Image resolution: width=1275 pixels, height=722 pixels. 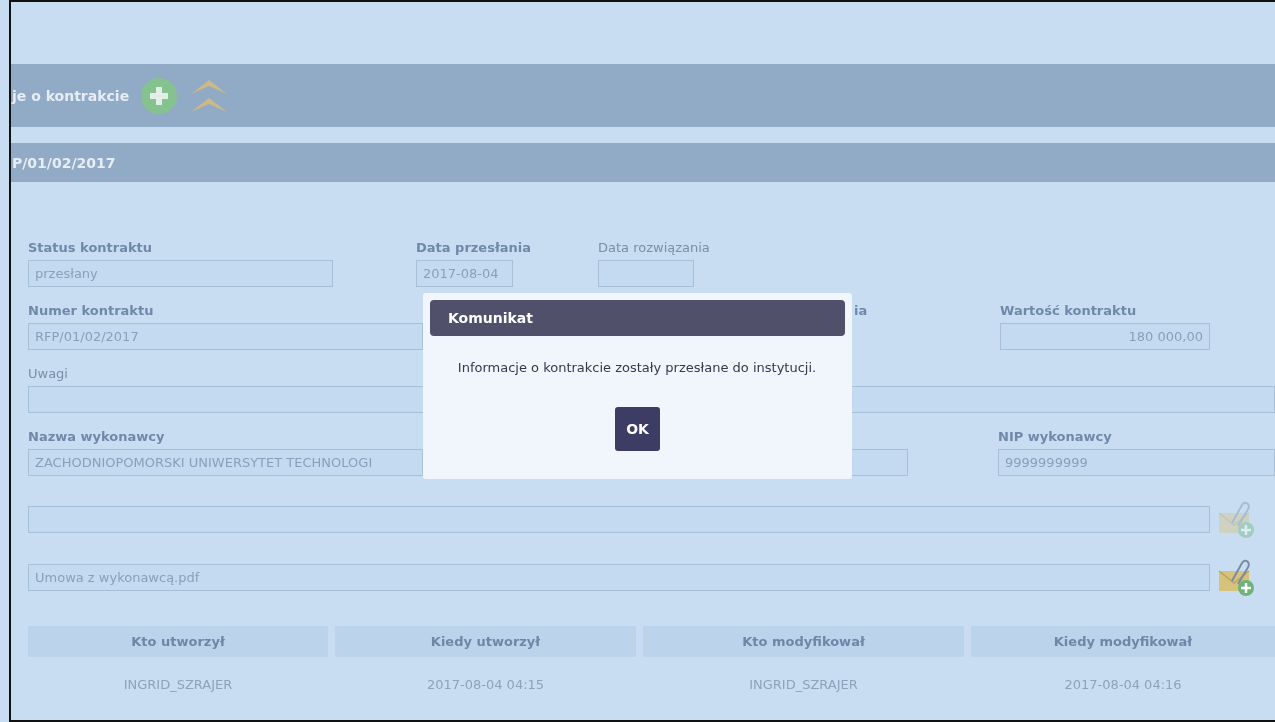 What do you see at coordinates (485, 641) in the screenshot?
I see `column-header: Kiedy utworzył` at bounding box center [485, 641].